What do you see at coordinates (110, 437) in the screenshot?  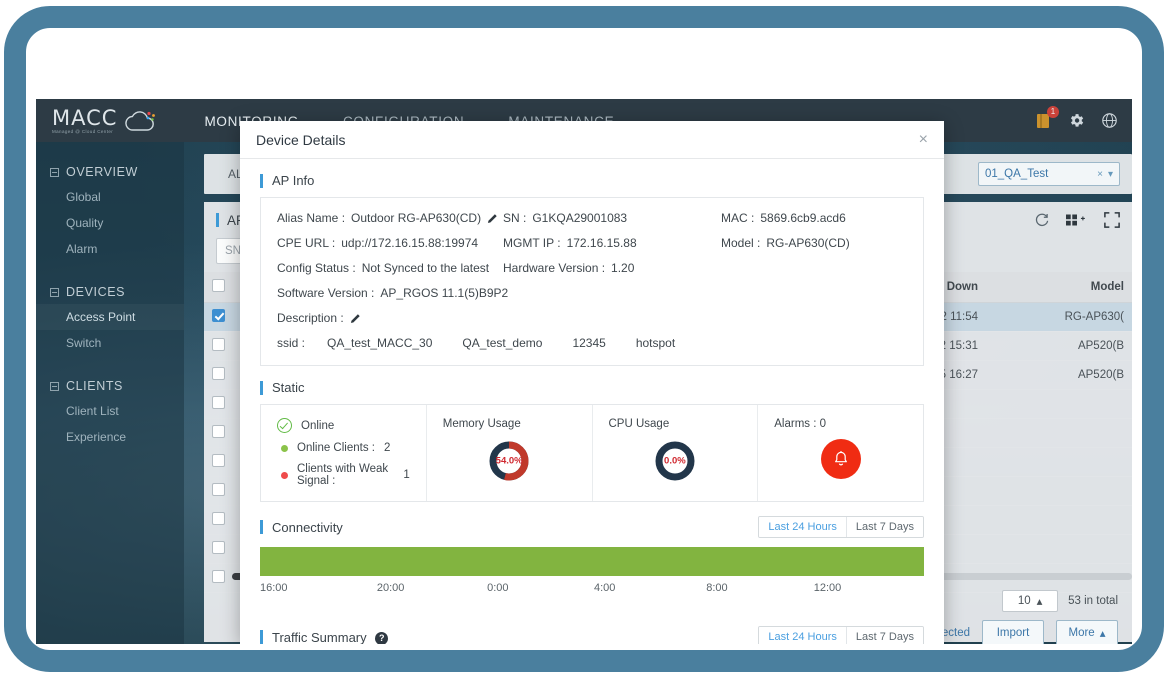 I see `sidebar-item-experience: Experience` at bounding box center [110, 437].